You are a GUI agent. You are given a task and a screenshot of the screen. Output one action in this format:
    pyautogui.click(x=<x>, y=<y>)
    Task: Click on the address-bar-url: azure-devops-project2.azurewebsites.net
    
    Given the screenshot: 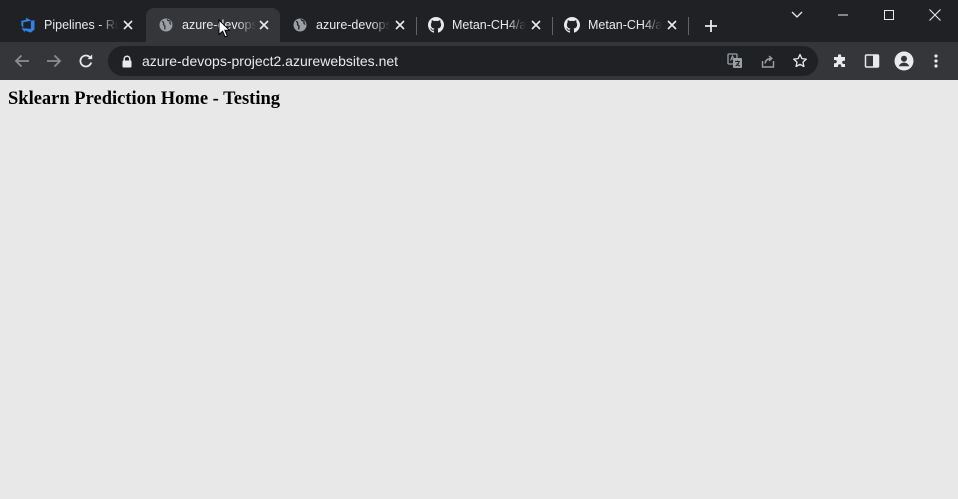 What is the action you would take?
    pyautogui.click(x=270, y=61)
    